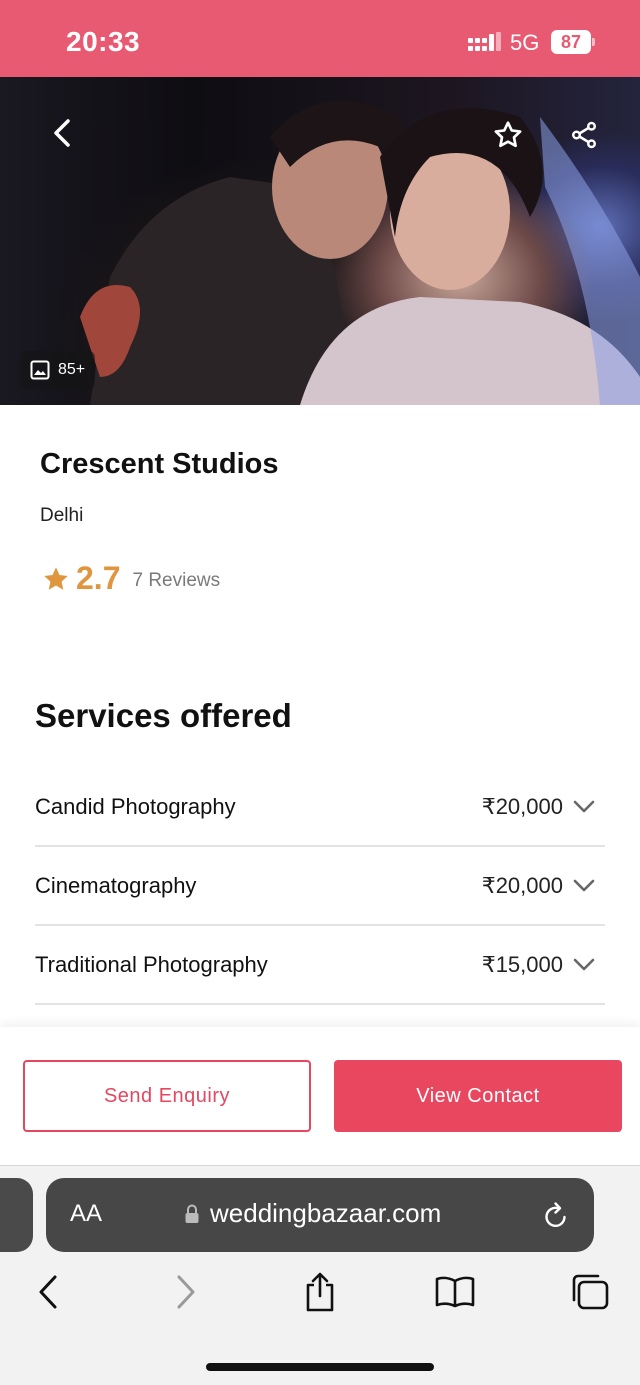 The height and width of the screenshot is (1385, 640). I want to click on send-enquiry-button: Send Enquiry, so click(167, 1096).